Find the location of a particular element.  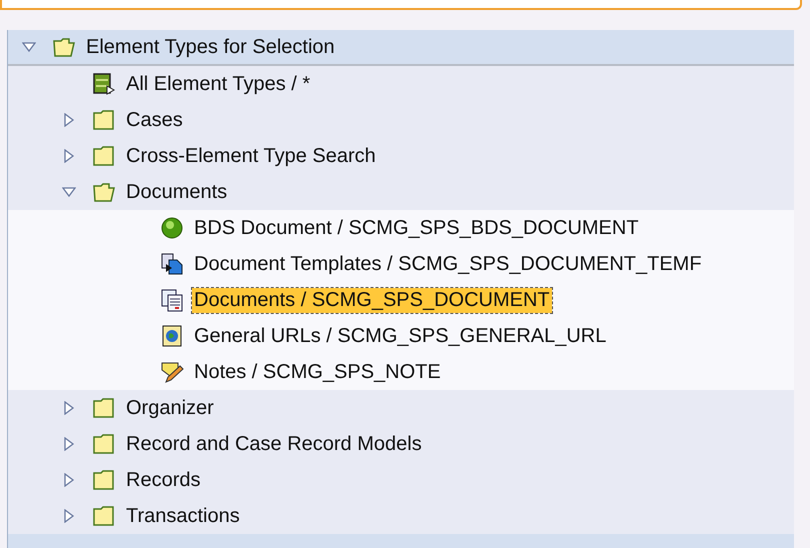

tree-item: Transactions is located at coordinates (183, 516).